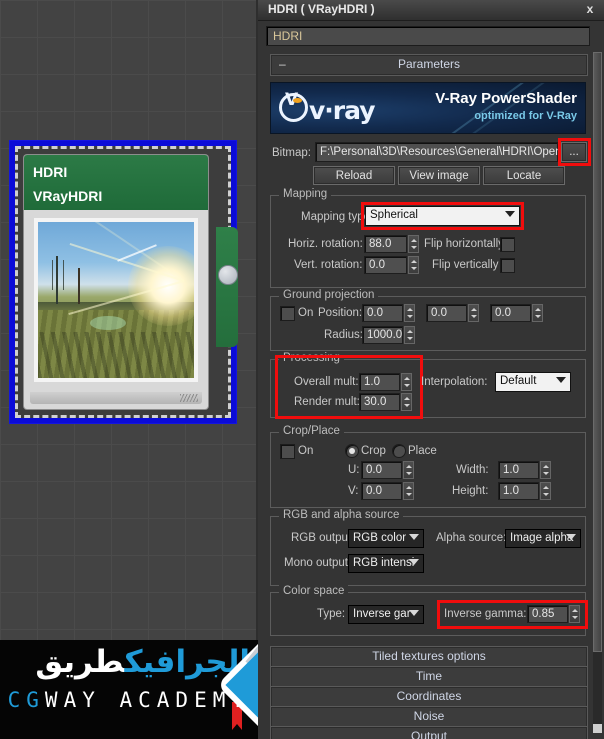 The height and width of the screenshot is (739, 604). I want to click on color-space-type-value: Inverse gar, so click(382, 614).